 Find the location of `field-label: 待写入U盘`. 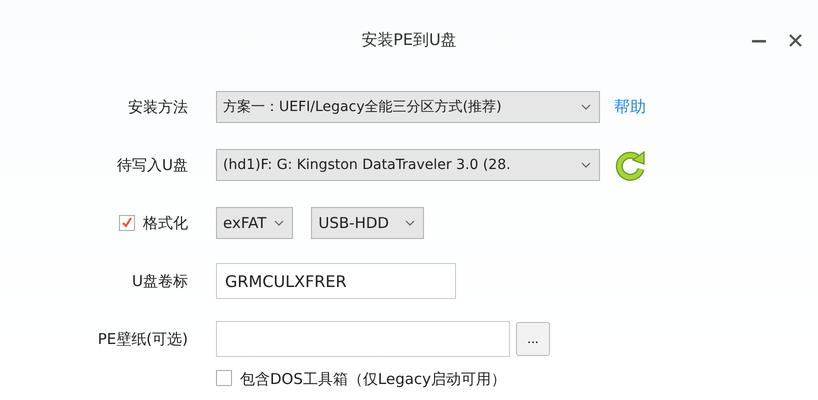

field-label: 待写入U盘 is located at coordinates (152, 165).